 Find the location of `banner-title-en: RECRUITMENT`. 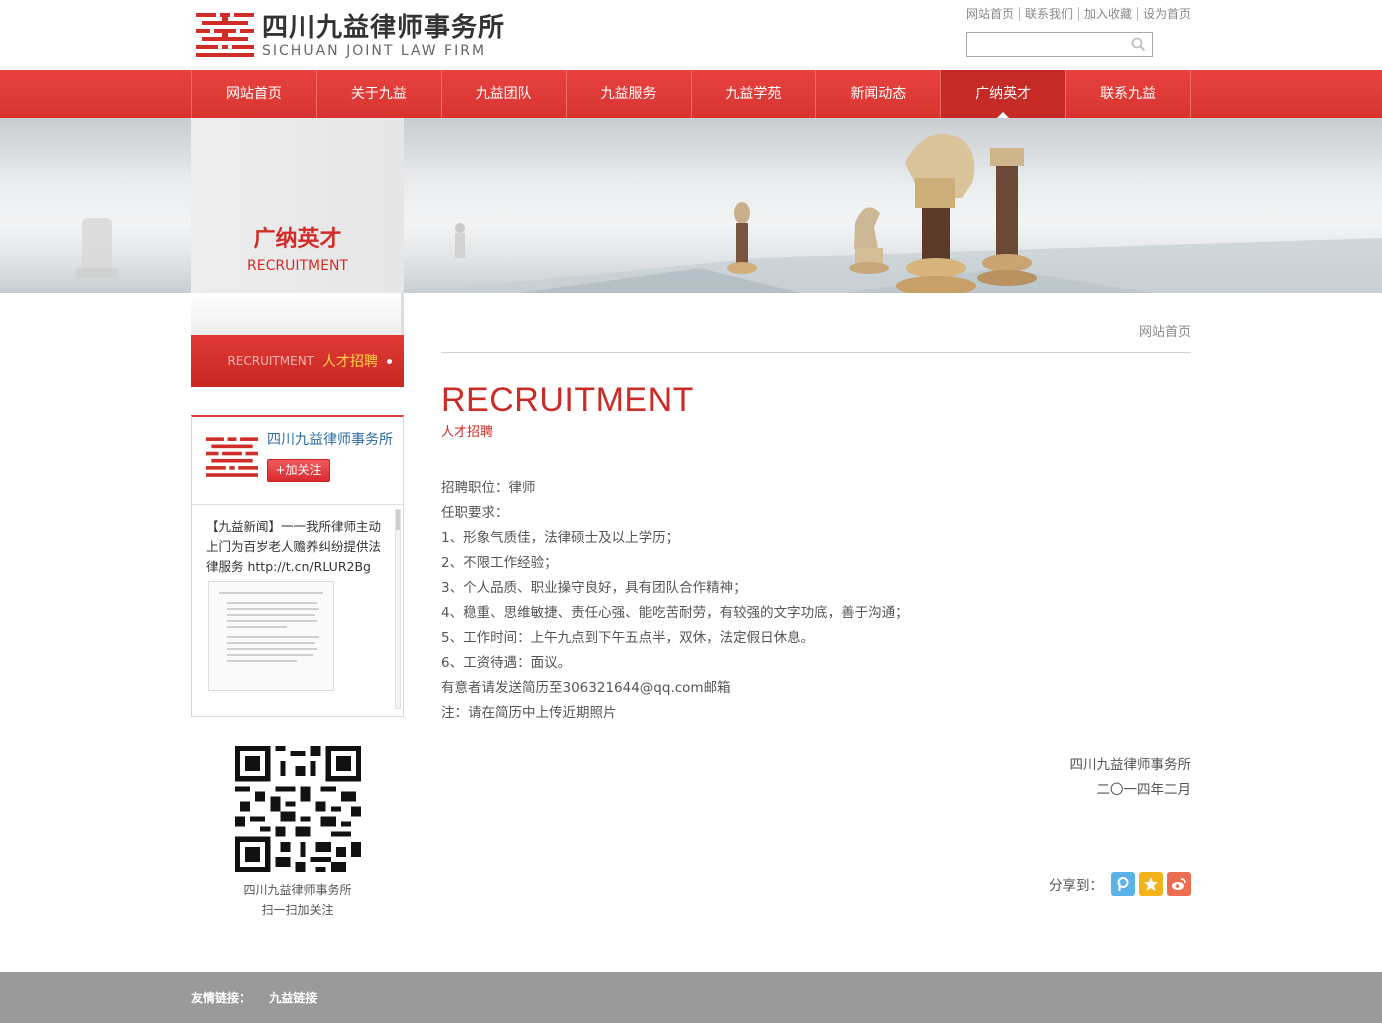

banner-title-en: RECRUITMENT is located at coordinates (297, 266).